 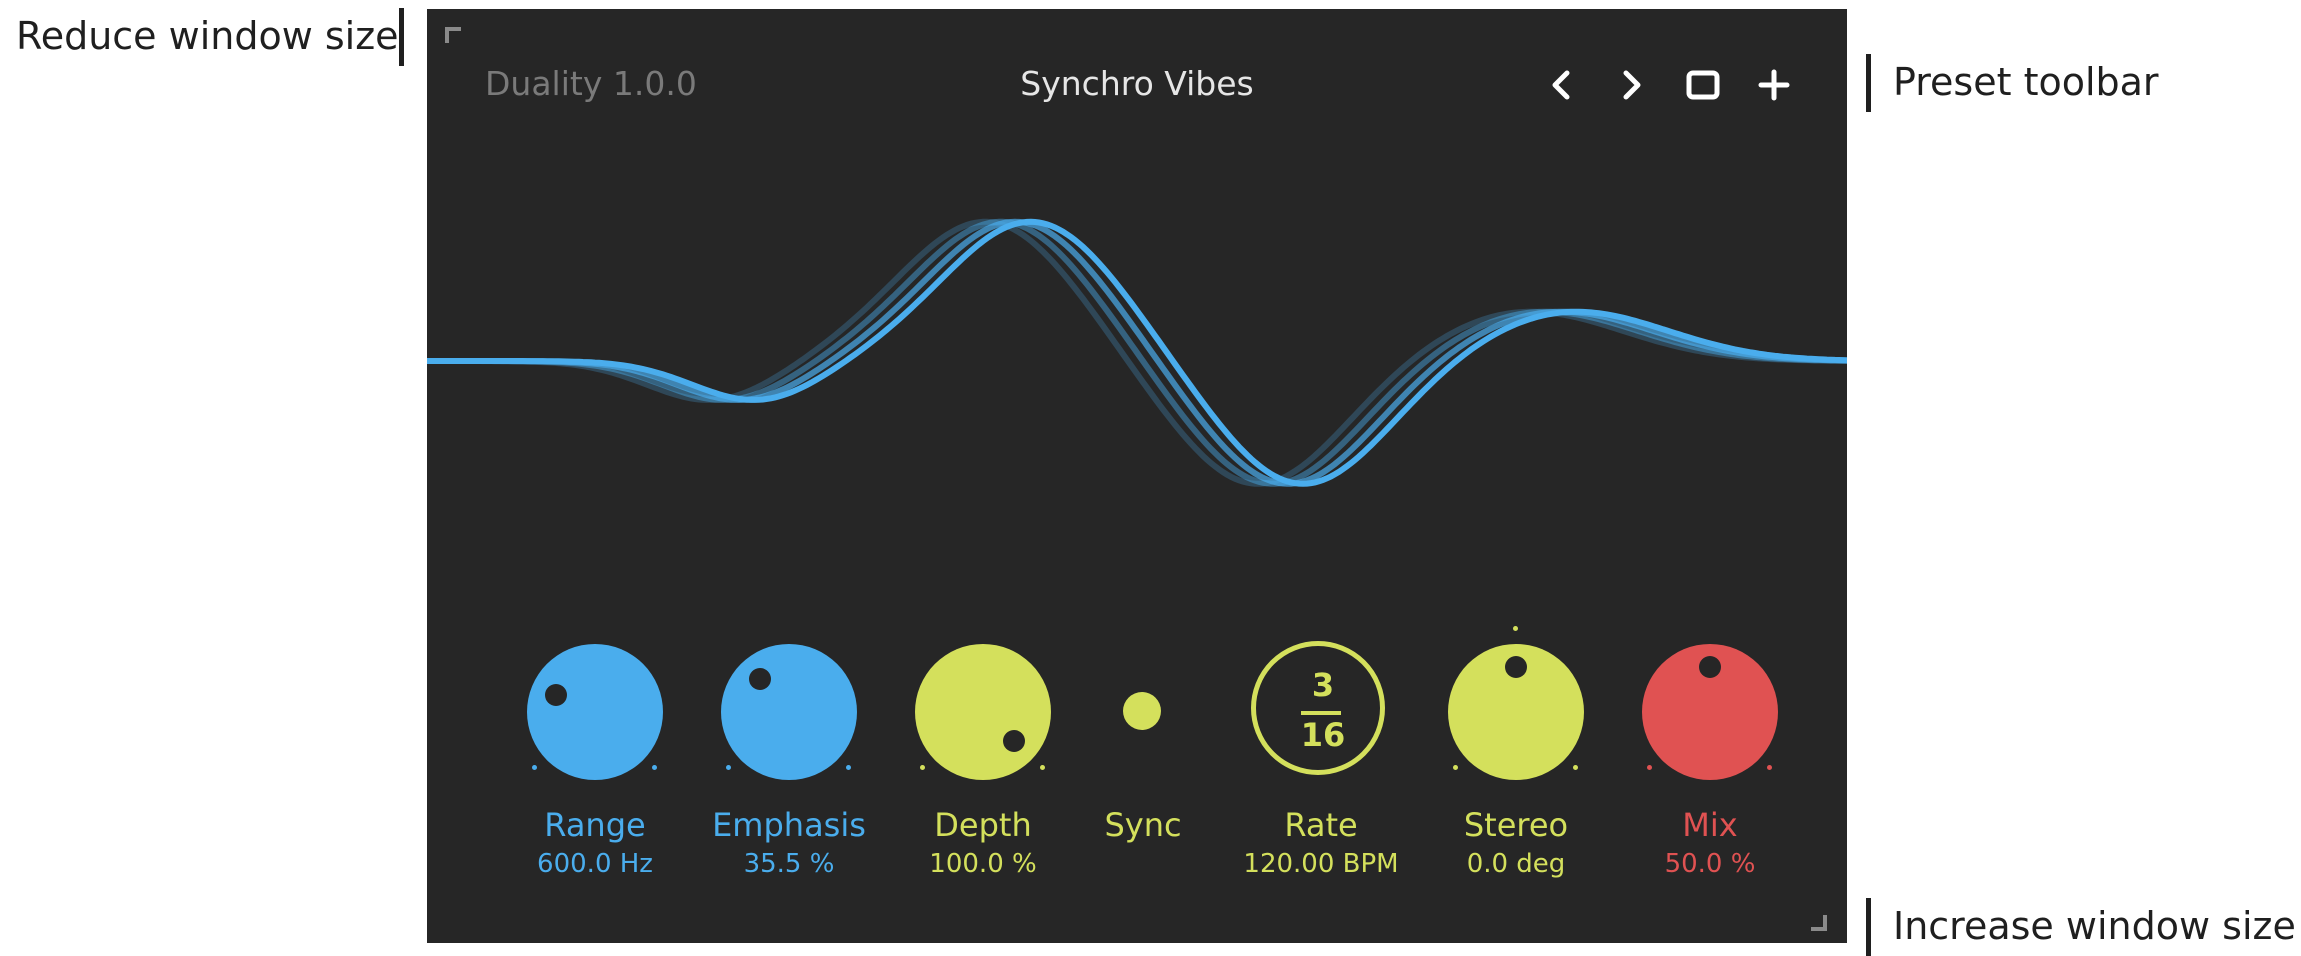 I want to click on mix-knob-body, so click(x=1710, y=712).